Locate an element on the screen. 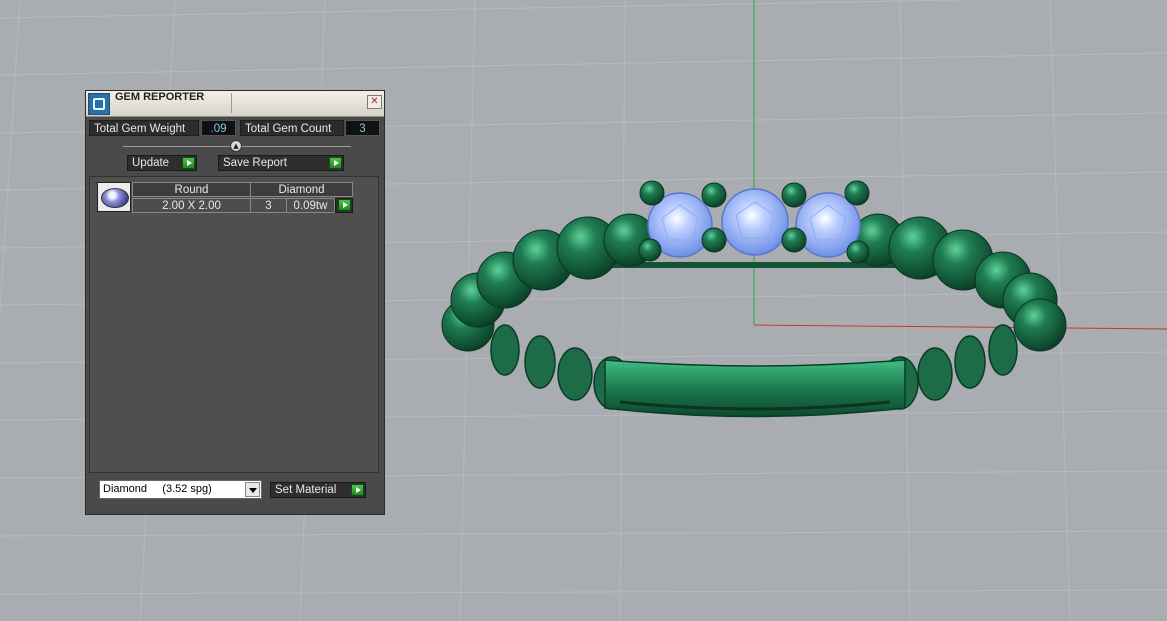  gem-shape: Round is located at coordinates (191, 189).